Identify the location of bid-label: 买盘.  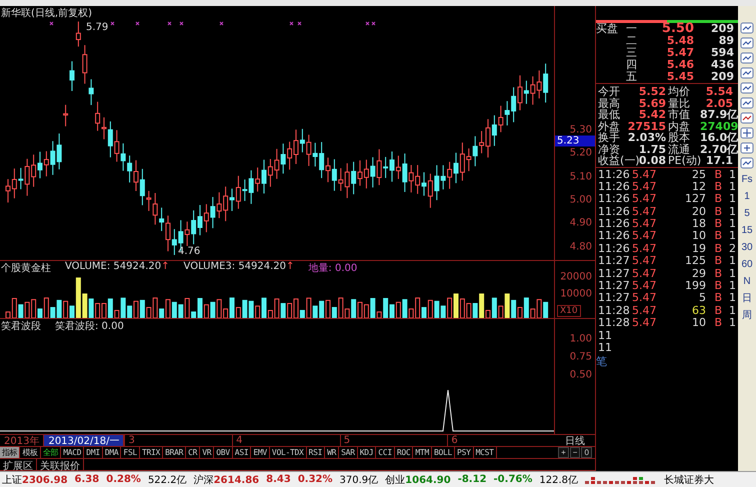
(607, 29).